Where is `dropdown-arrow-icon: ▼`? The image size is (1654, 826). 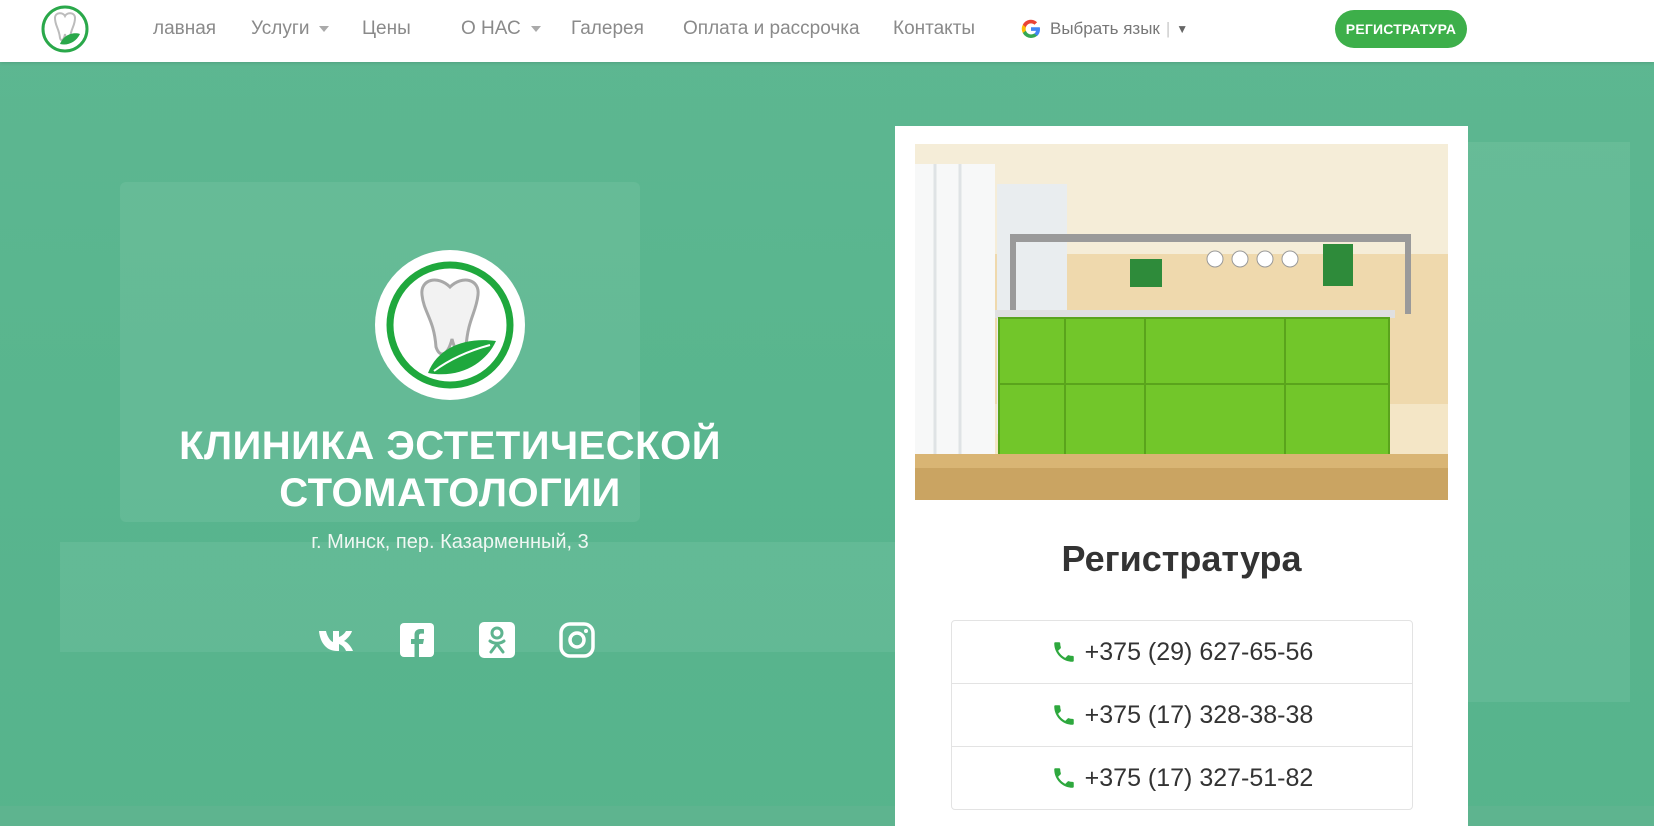
dropdown-arrow-icon: ▼ is located at coordinates (1182, 29).